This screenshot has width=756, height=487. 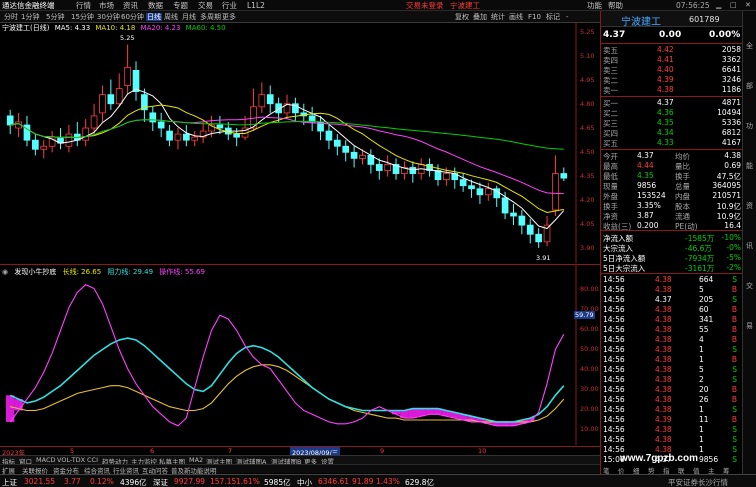 What do you see at coordinates (733, 5) in the screenshot?
I see `maximize-icon: □` at bounding box center [733, 5].